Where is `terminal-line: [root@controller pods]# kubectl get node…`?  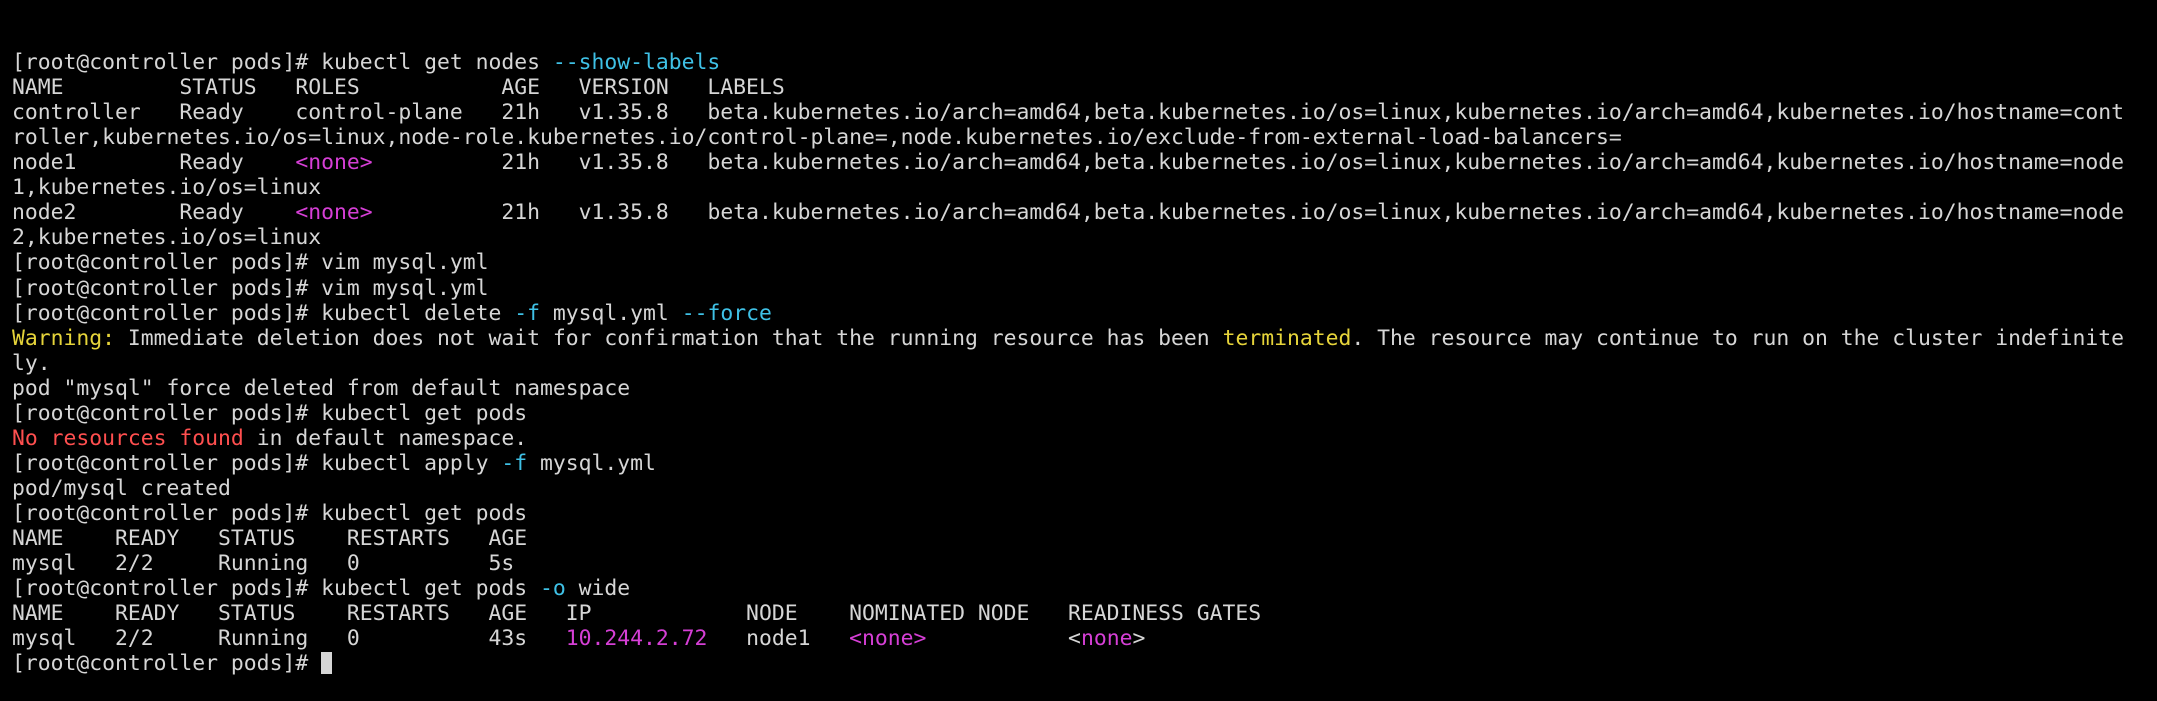 terminal-line: [root@controller pods]# kubectl get node… is located at coordinates (1084, 62).